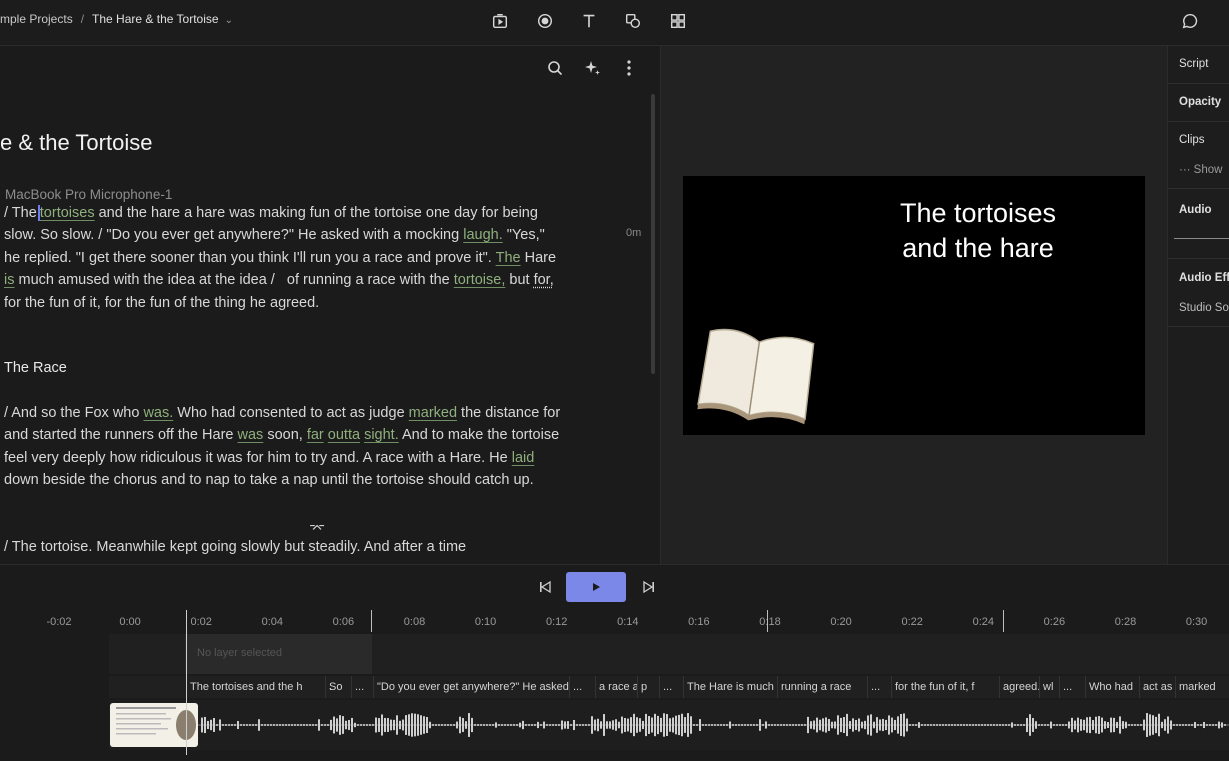 This screenshot has width=1229, height=761. I want to click on slide-title-line-1: The tortoises, so click(978, 213).